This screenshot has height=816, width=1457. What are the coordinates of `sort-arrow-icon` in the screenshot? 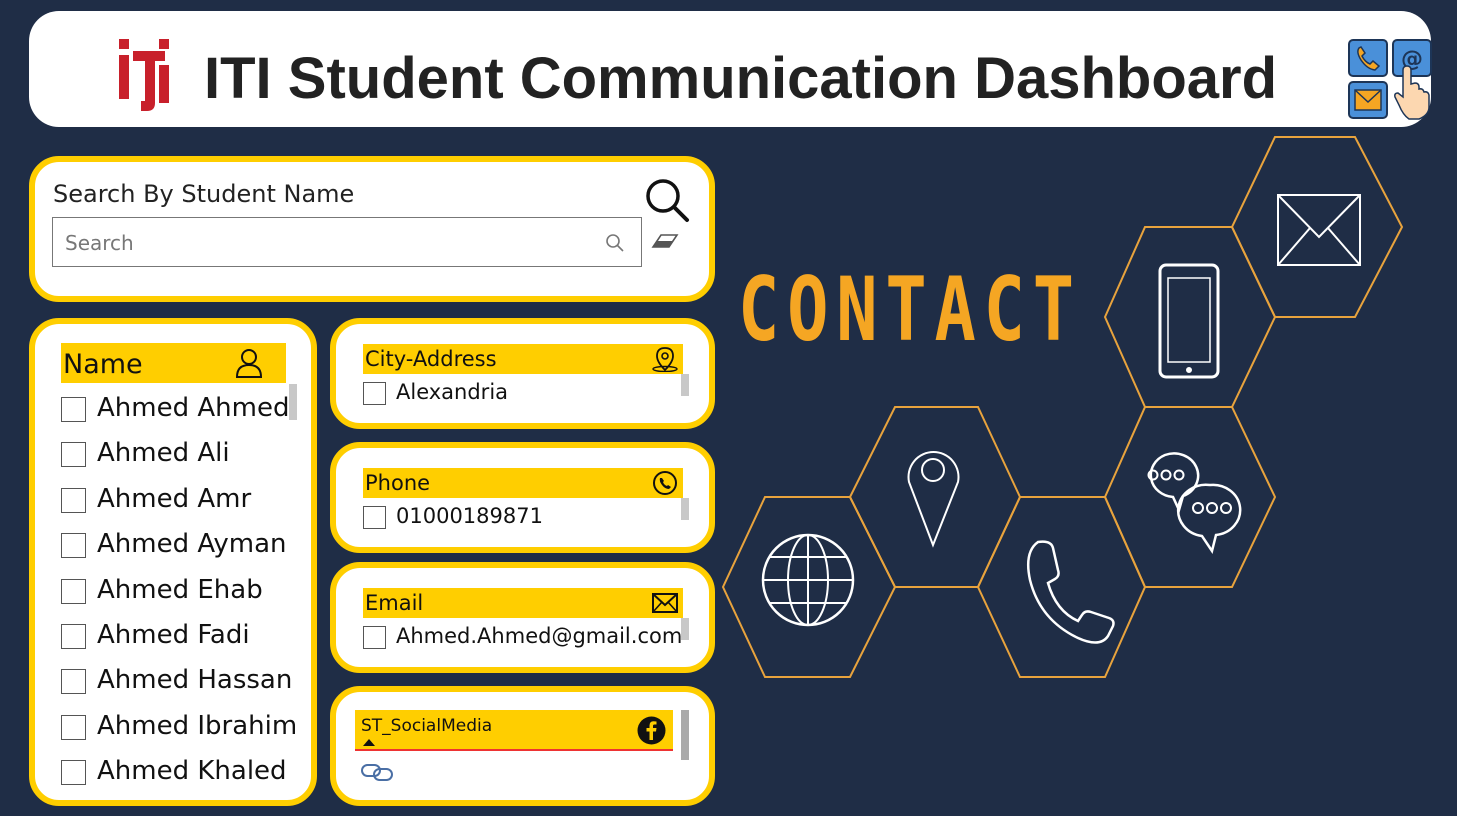 It's located at (369, 742).